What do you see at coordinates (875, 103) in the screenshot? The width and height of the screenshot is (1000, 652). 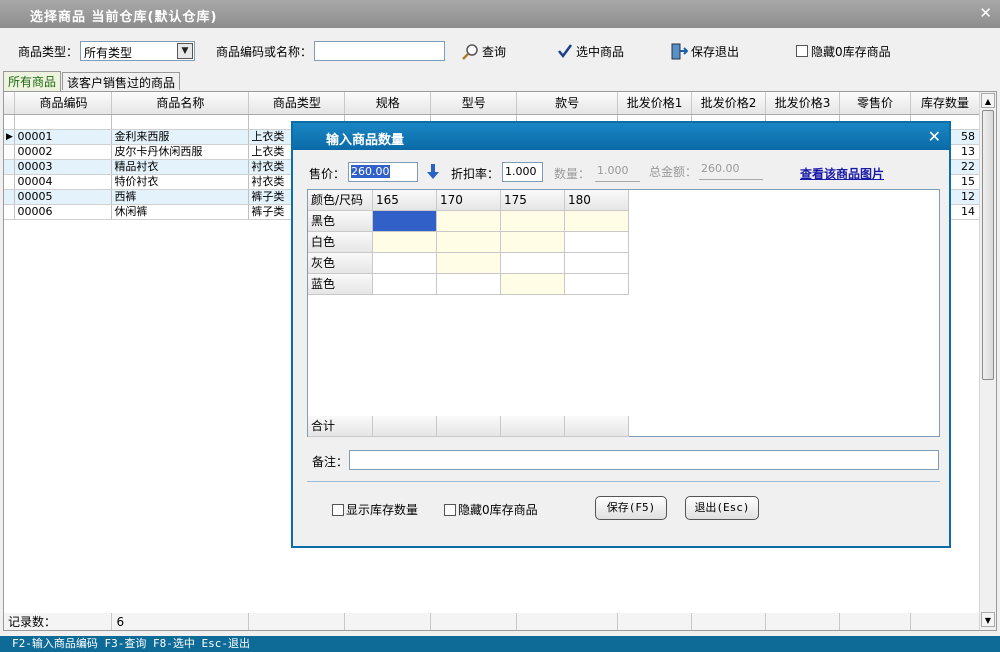 I see `col-header-retail: 零售价` at bounding box center [875, 103].